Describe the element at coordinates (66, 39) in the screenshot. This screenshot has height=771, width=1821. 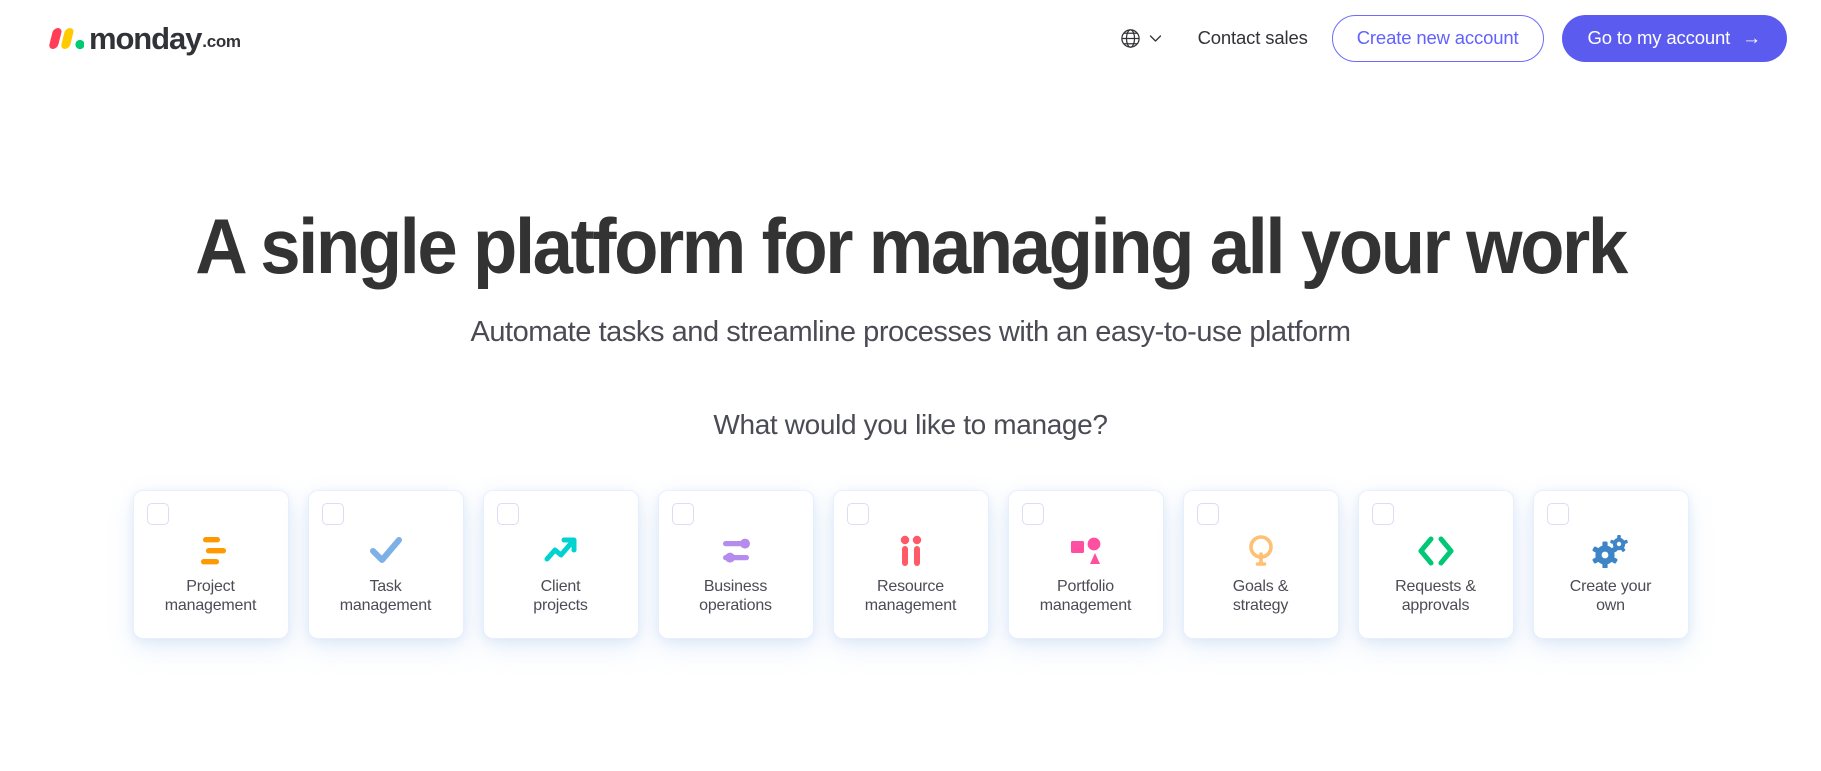
I see `monday-logo-mark` at that location.